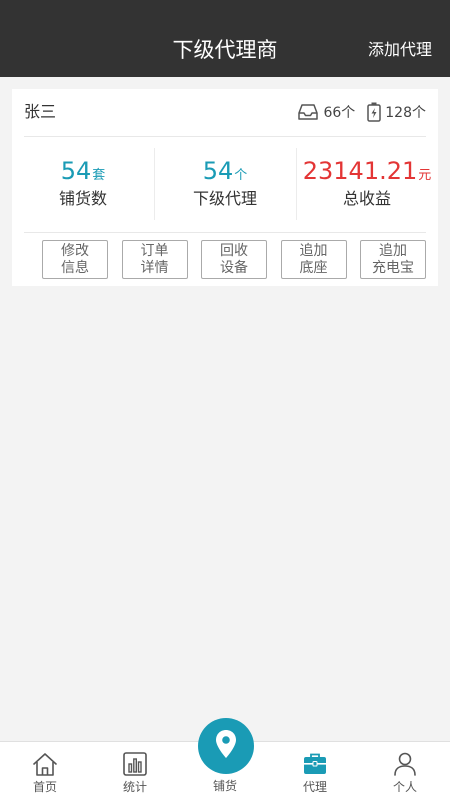 The image size is (450, 800). I want to click on tab-stats-label: 统计, so click(134, 787).